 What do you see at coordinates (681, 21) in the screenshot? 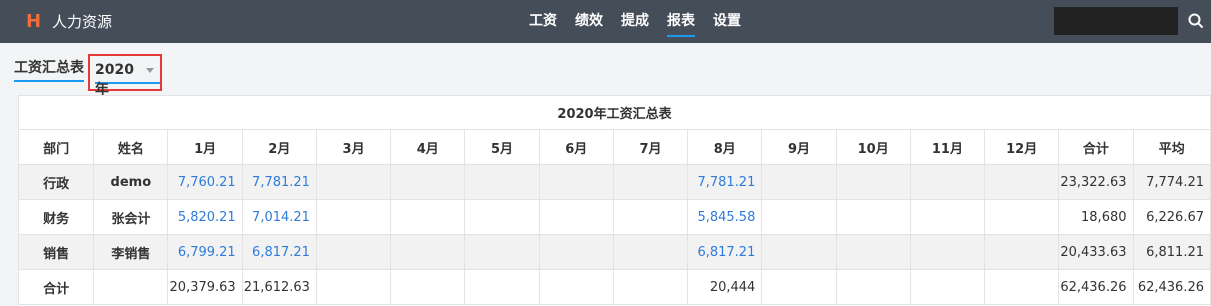
I see `nav-item-reports: 报表` at bounding box center [681, 21].